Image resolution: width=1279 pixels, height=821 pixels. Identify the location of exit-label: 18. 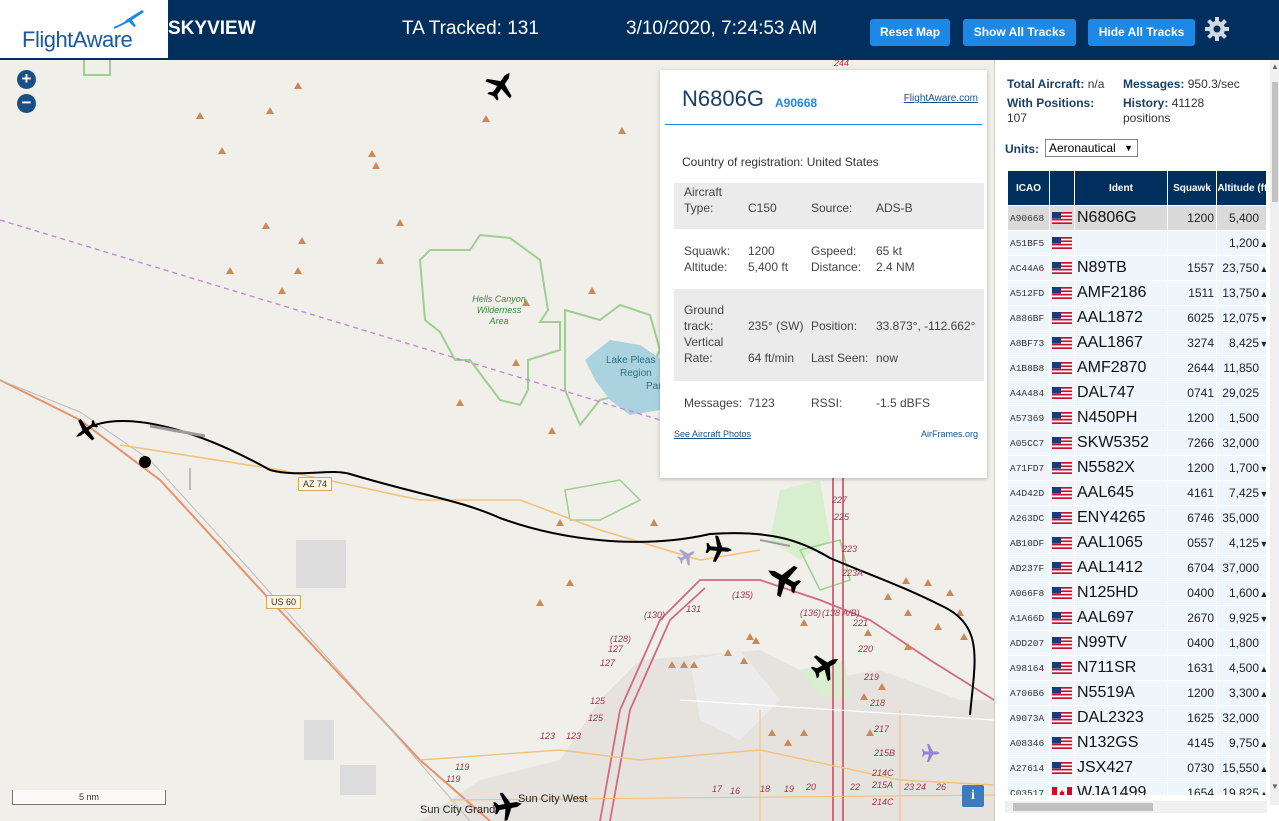
(765, 789).